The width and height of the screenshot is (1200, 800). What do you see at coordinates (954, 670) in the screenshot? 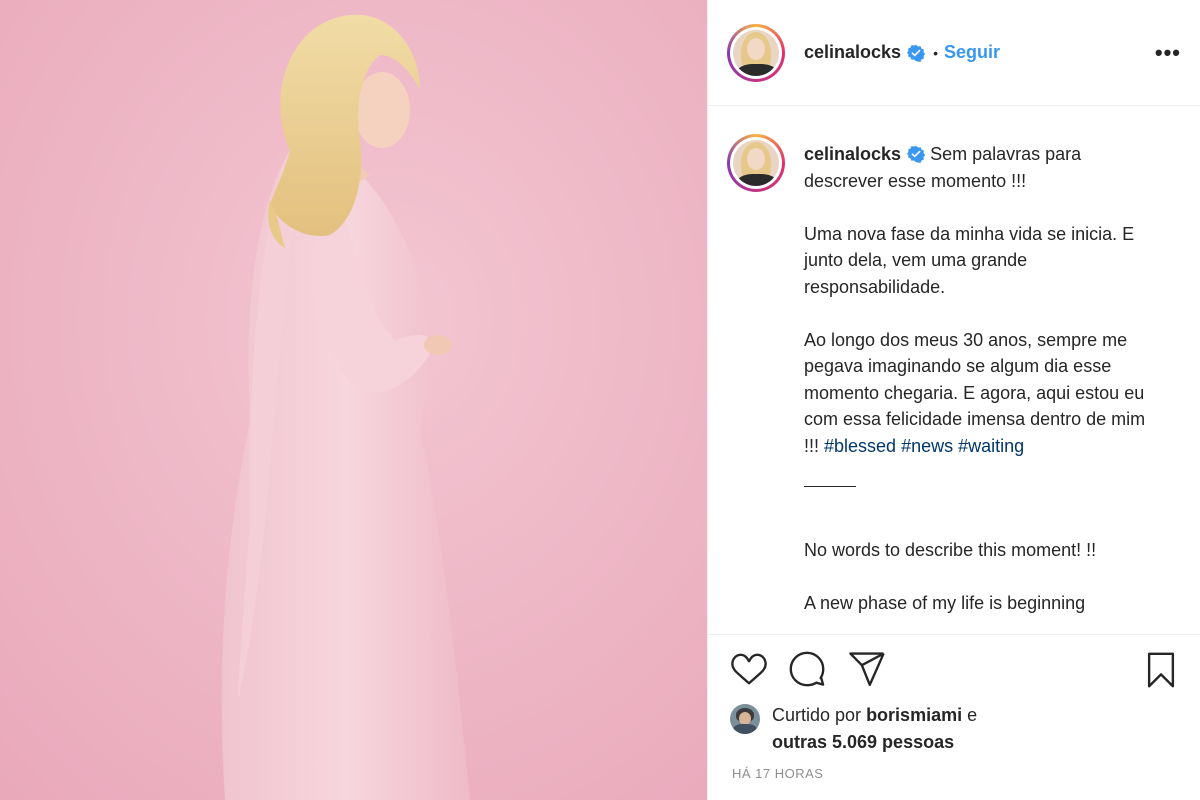
I see `post-actions` at bounding box center [954, 670].